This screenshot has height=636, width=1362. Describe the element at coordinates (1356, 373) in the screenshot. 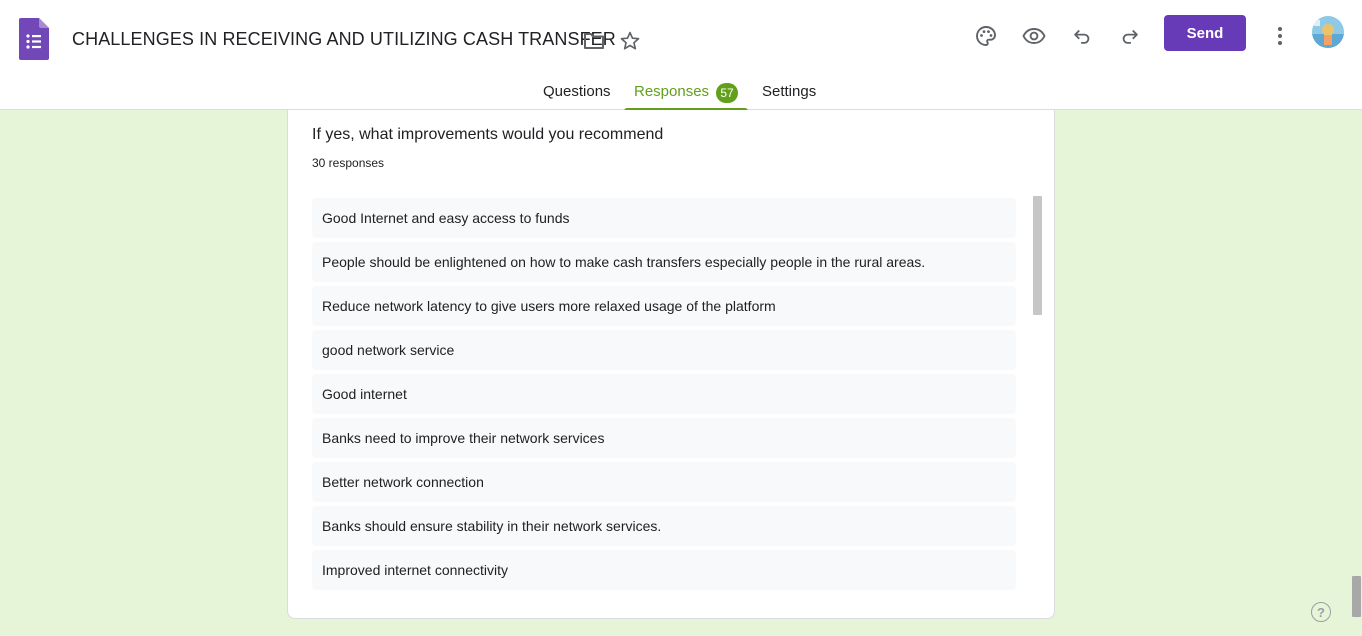

I see `page-scrollbar` at that location.